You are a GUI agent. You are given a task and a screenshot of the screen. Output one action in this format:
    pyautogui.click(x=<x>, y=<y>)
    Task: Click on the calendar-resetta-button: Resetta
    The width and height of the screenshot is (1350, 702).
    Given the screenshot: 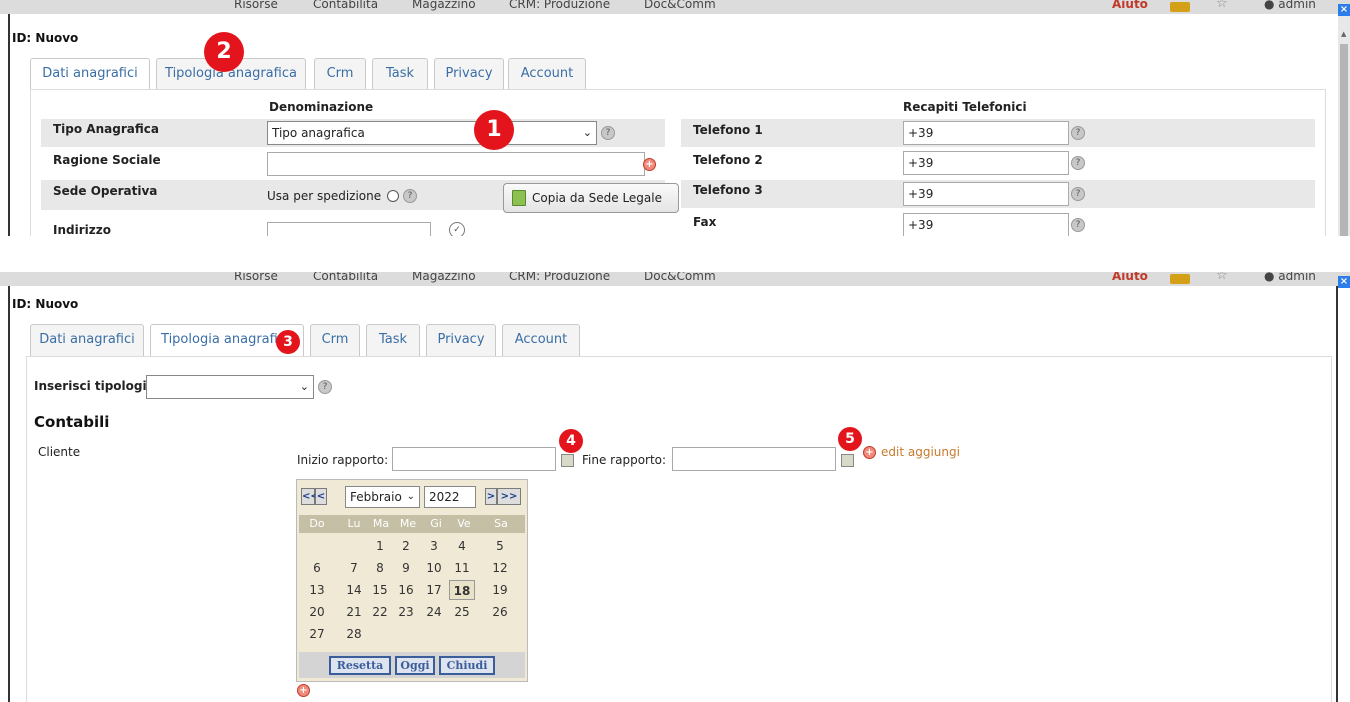 What is the action you would take?
    pyautogui.click(x=360, y=665)
    